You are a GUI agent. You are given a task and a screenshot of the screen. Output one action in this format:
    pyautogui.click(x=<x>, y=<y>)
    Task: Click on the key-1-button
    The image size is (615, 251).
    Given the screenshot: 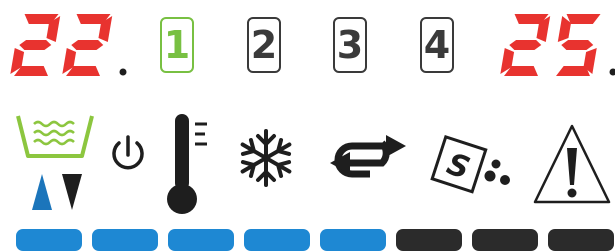 What is the action you would take?
    pyautogui.click(x=49, y=240)
    